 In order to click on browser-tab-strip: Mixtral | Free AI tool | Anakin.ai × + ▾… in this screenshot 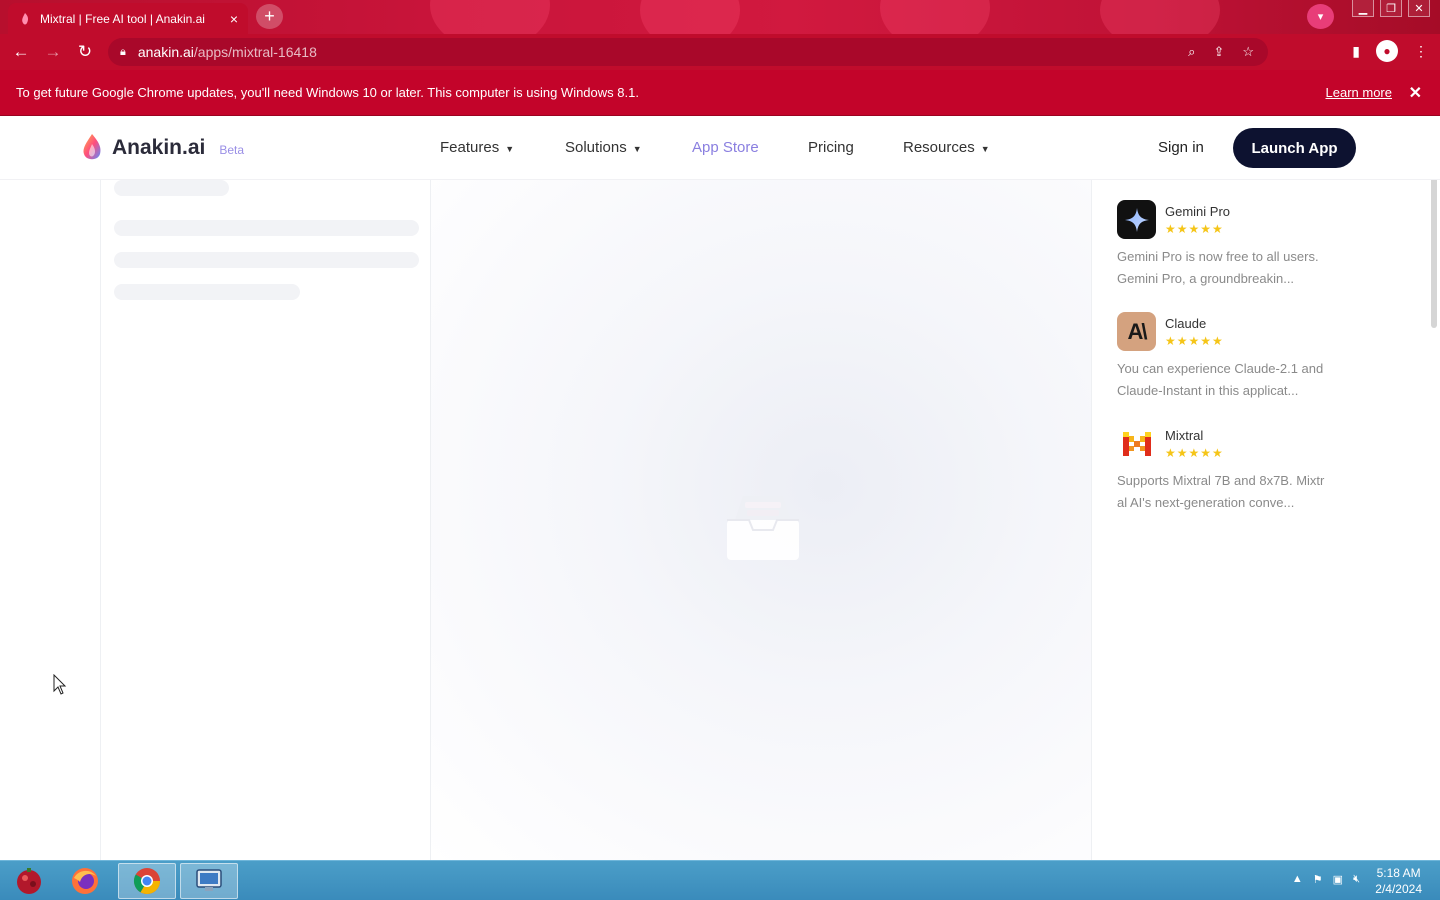, I will do `click(720, 17)`.